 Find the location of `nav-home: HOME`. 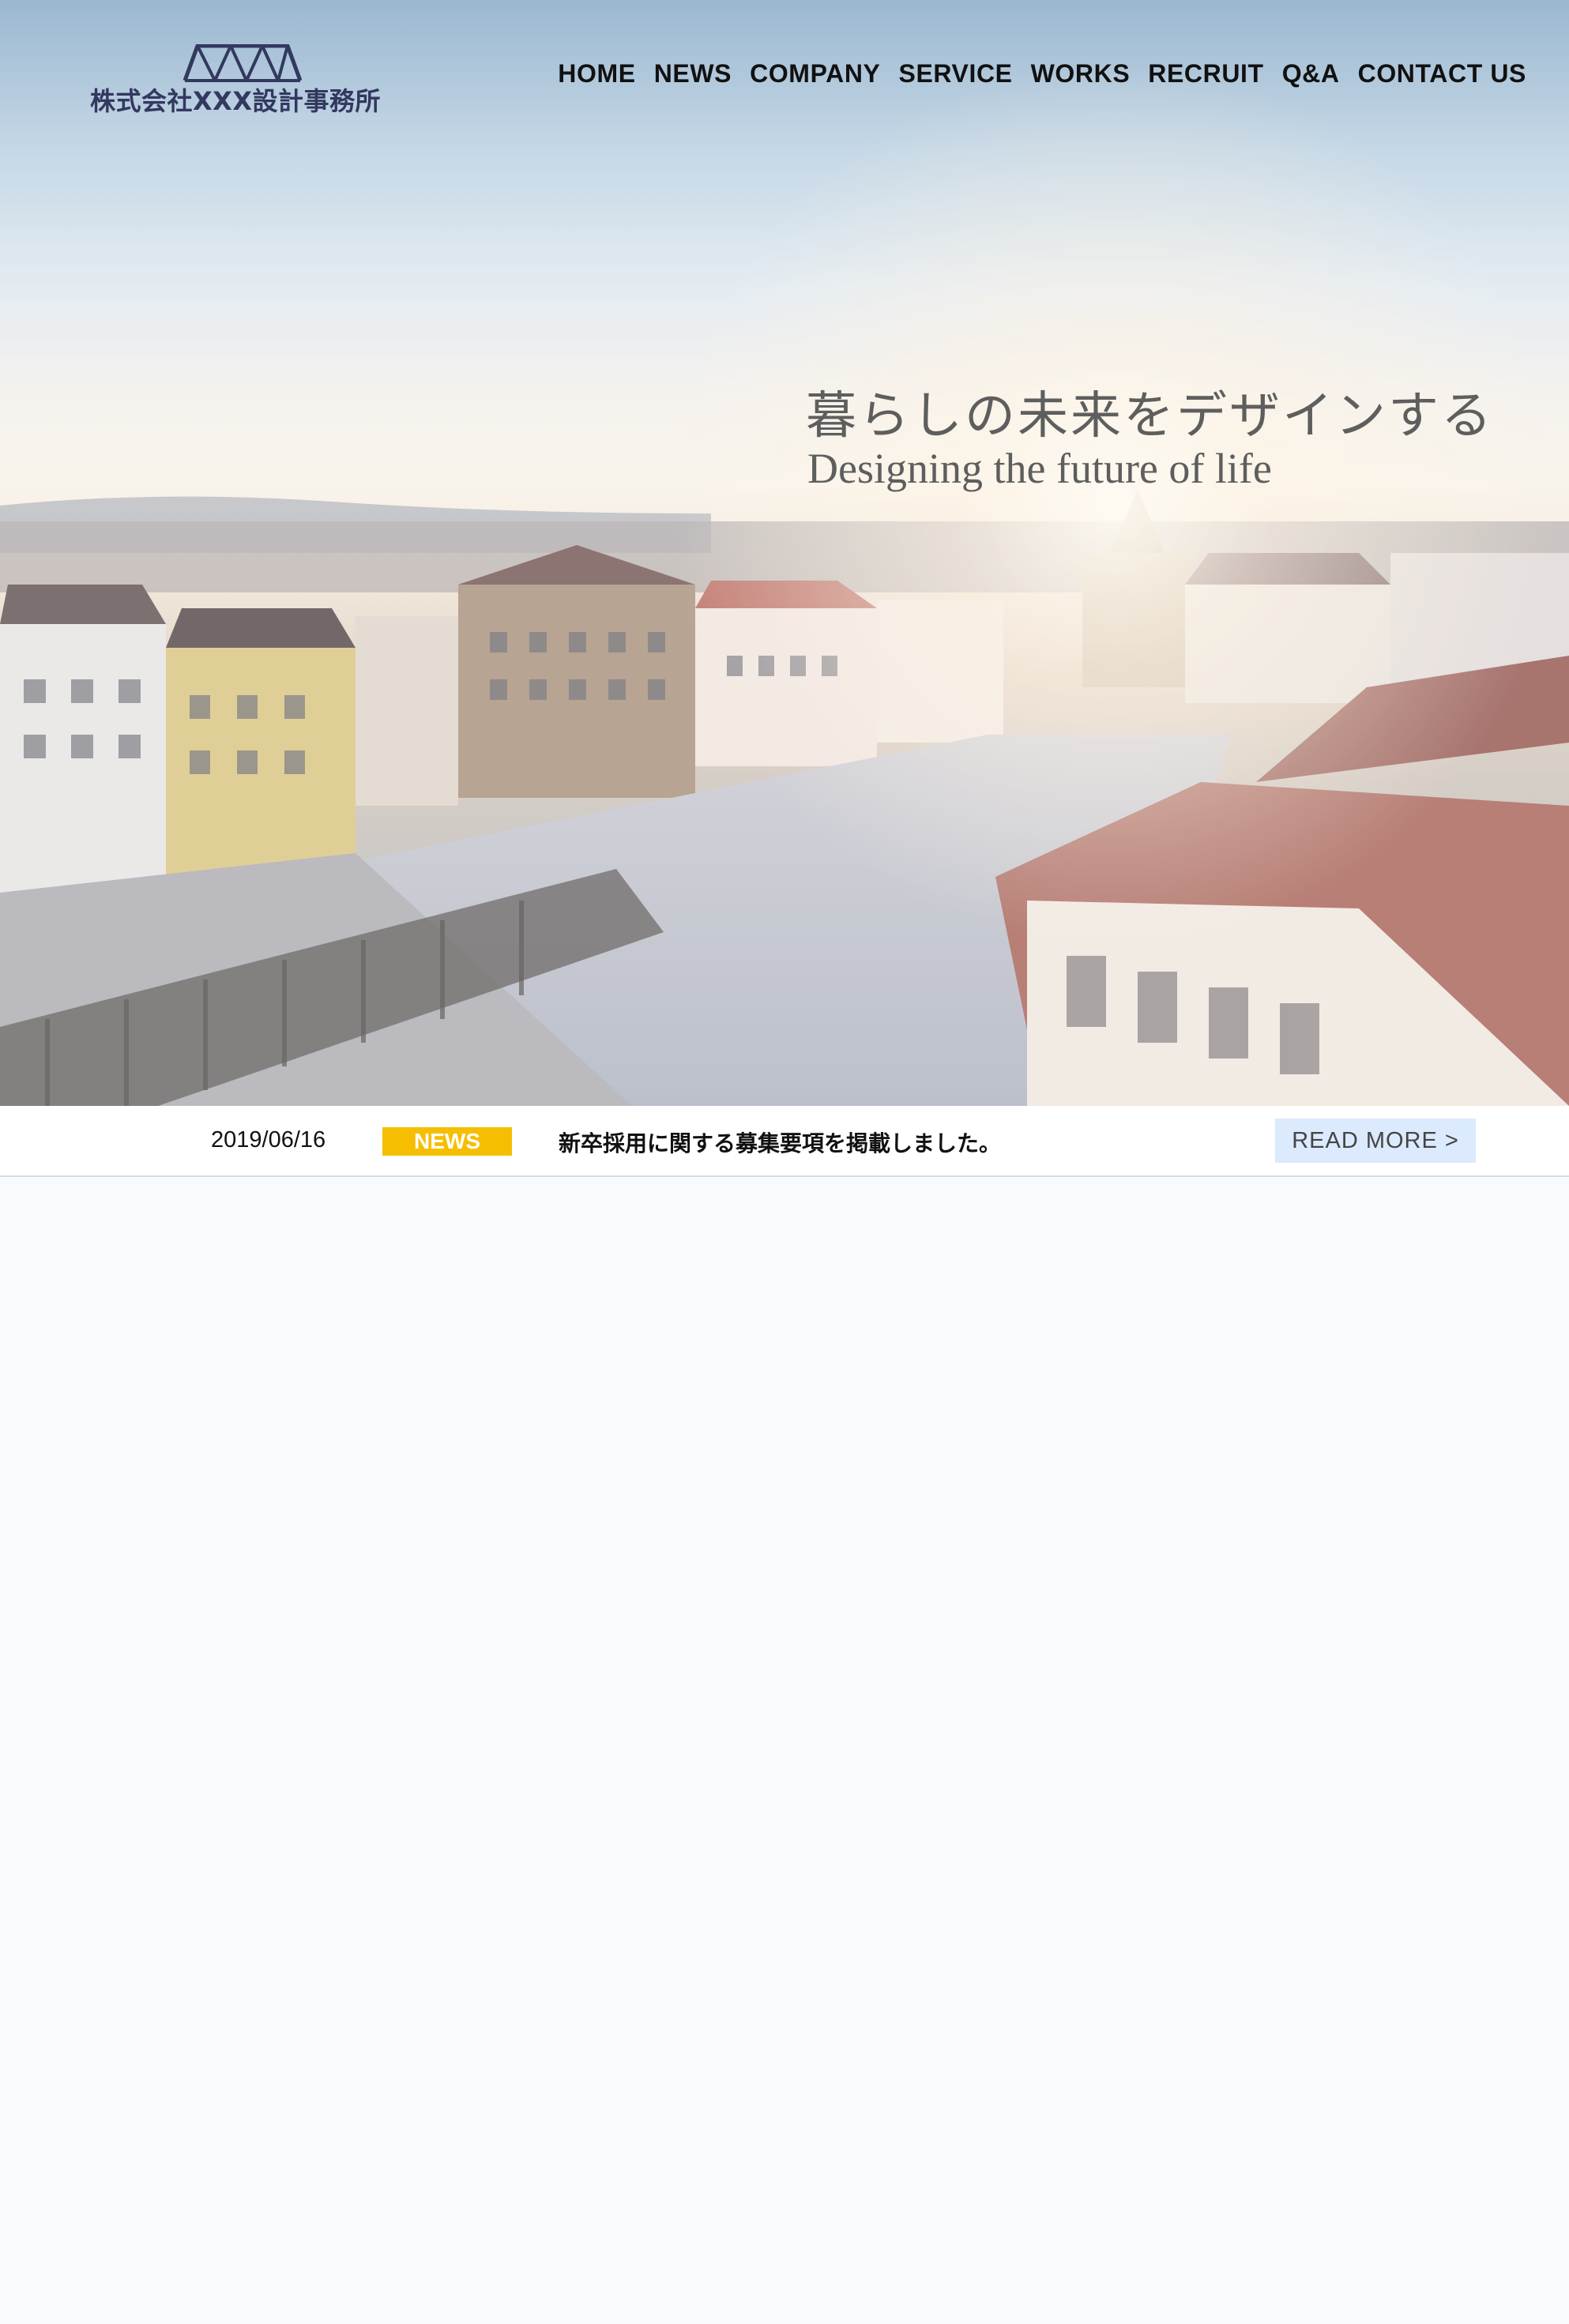

nav-home: HOME is located at coordinates (596, 74).